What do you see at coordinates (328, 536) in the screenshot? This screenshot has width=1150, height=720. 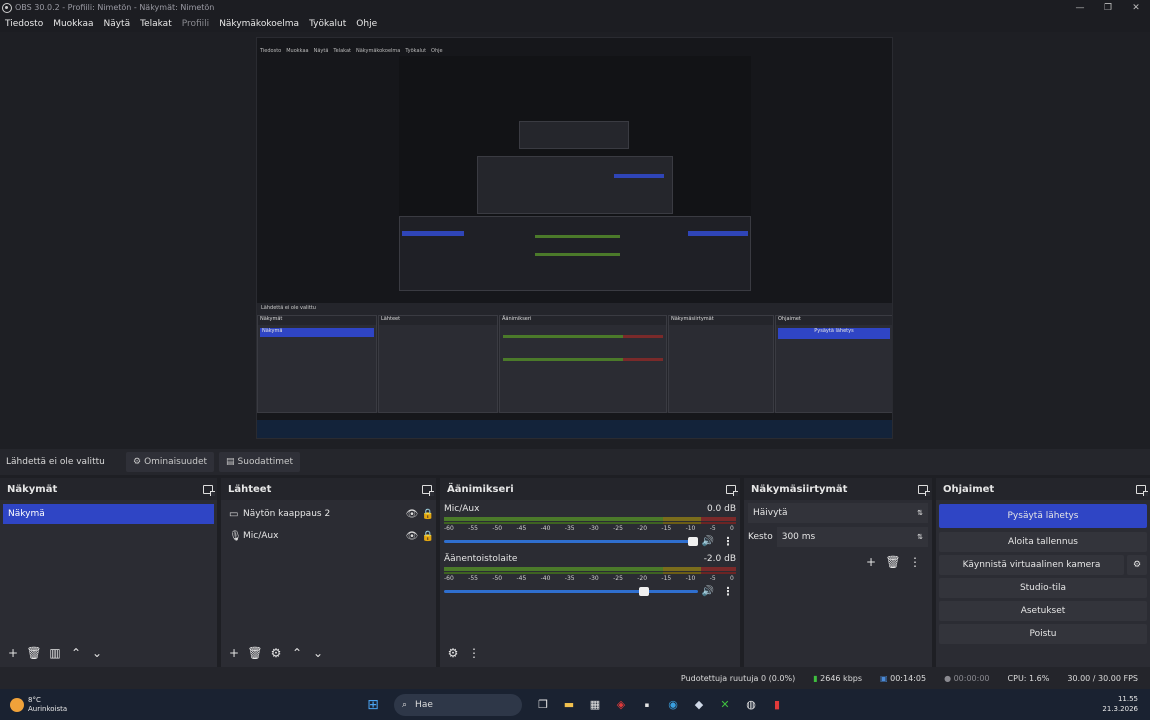 I see `source-list-item: 🎙 Mic/Aux 👁 🔒` at bounding box center [328, 536].